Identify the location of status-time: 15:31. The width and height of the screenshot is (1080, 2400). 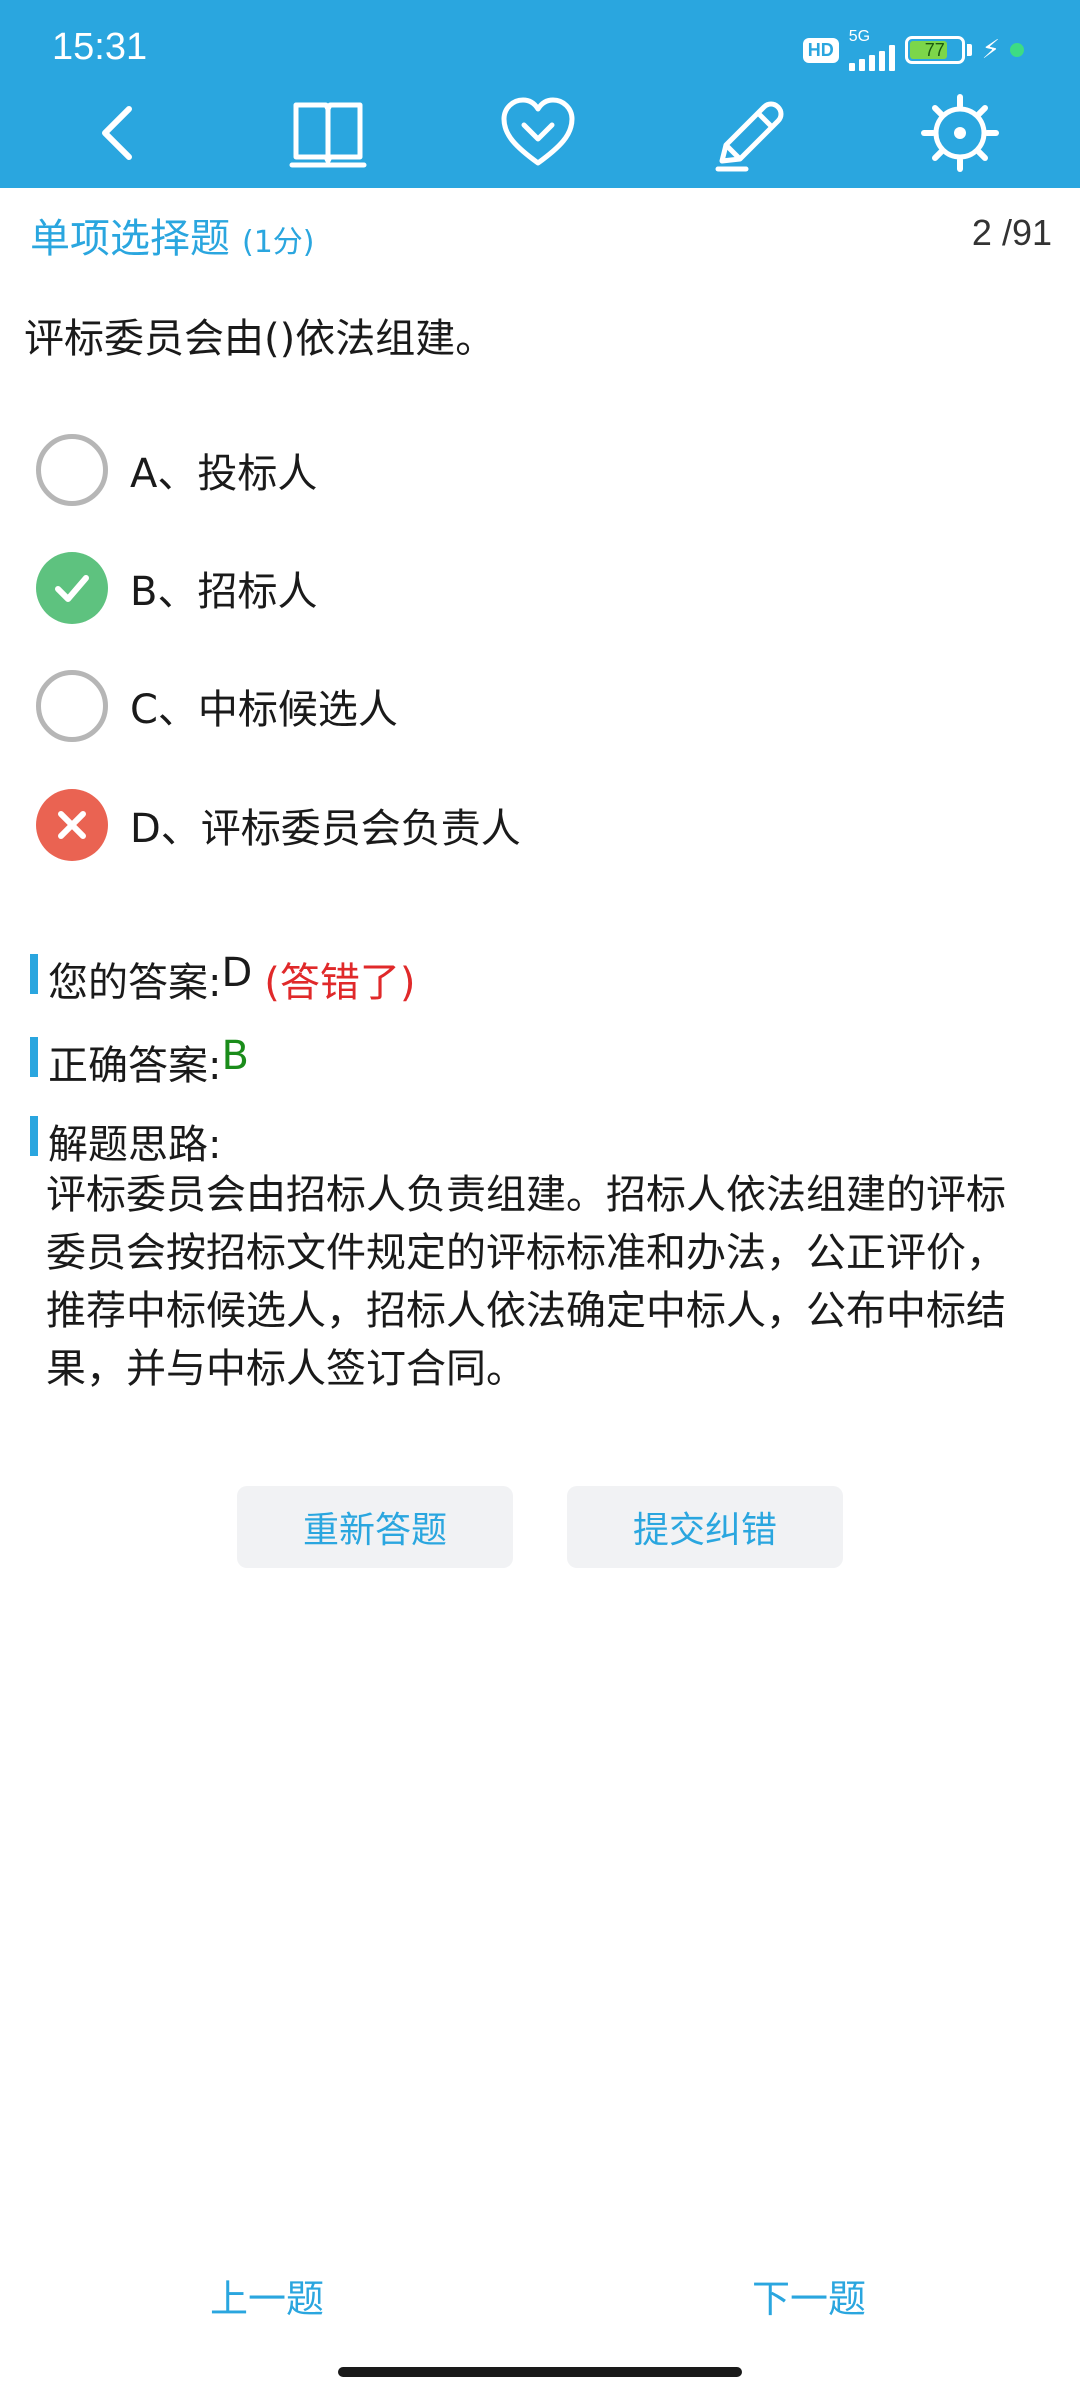
(100, 47).